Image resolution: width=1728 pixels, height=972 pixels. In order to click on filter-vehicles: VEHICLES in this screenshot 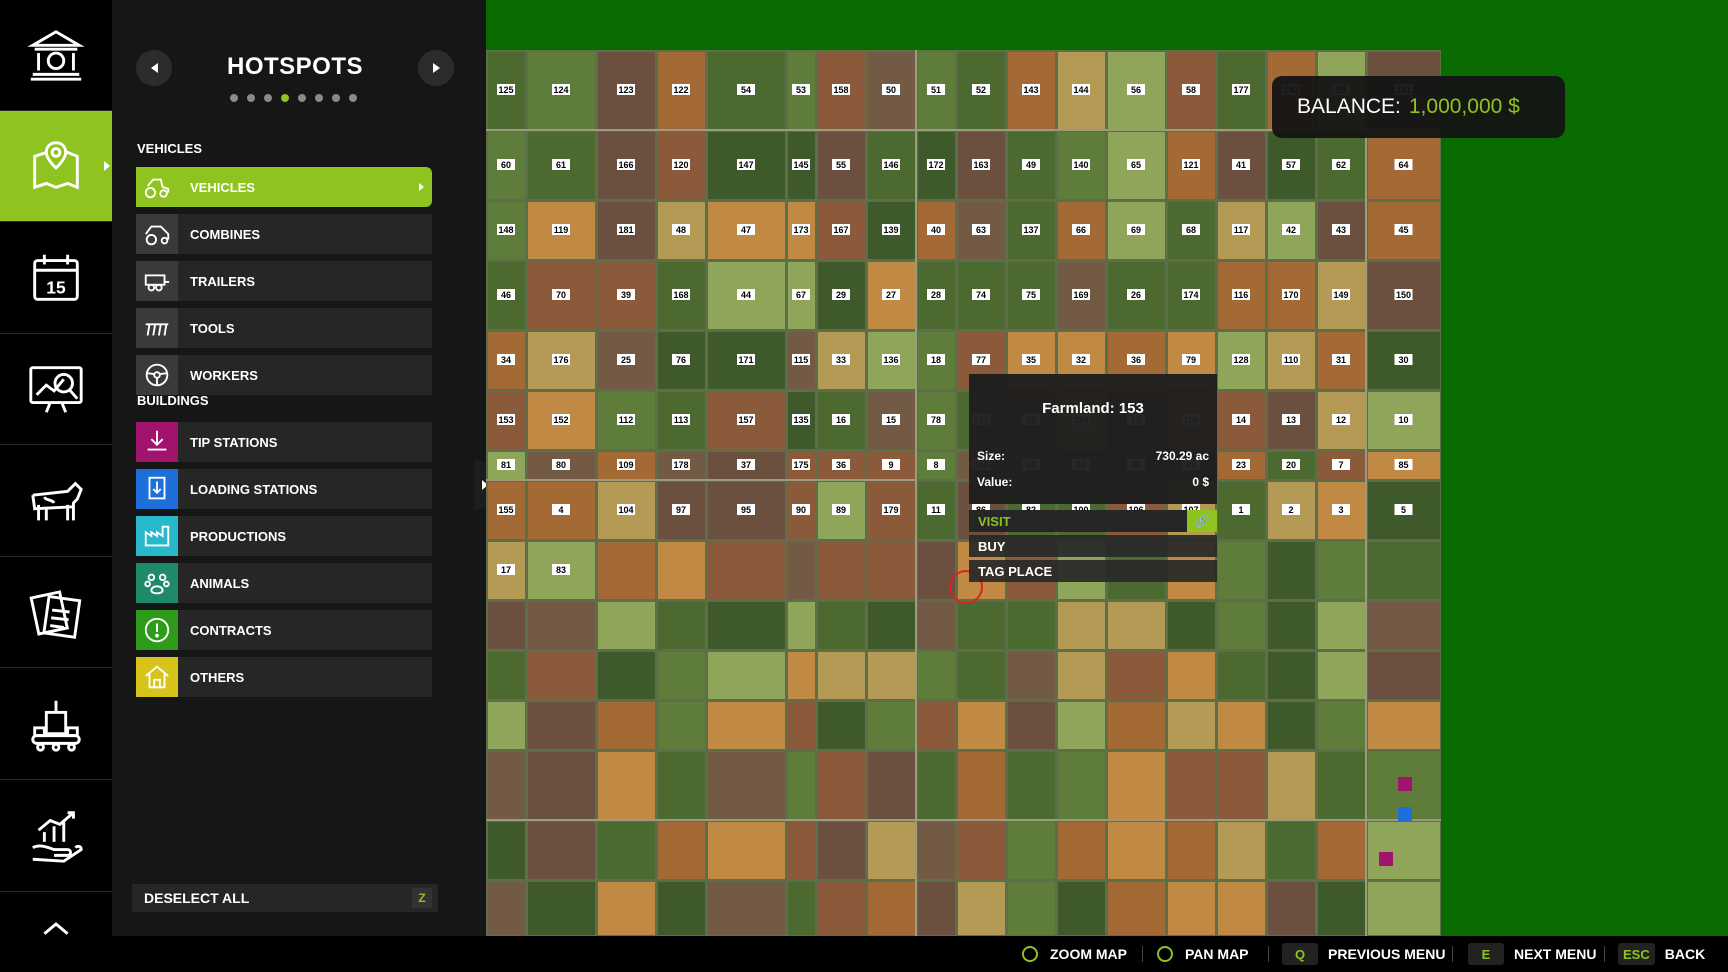, I will do `click(284, 187)`.